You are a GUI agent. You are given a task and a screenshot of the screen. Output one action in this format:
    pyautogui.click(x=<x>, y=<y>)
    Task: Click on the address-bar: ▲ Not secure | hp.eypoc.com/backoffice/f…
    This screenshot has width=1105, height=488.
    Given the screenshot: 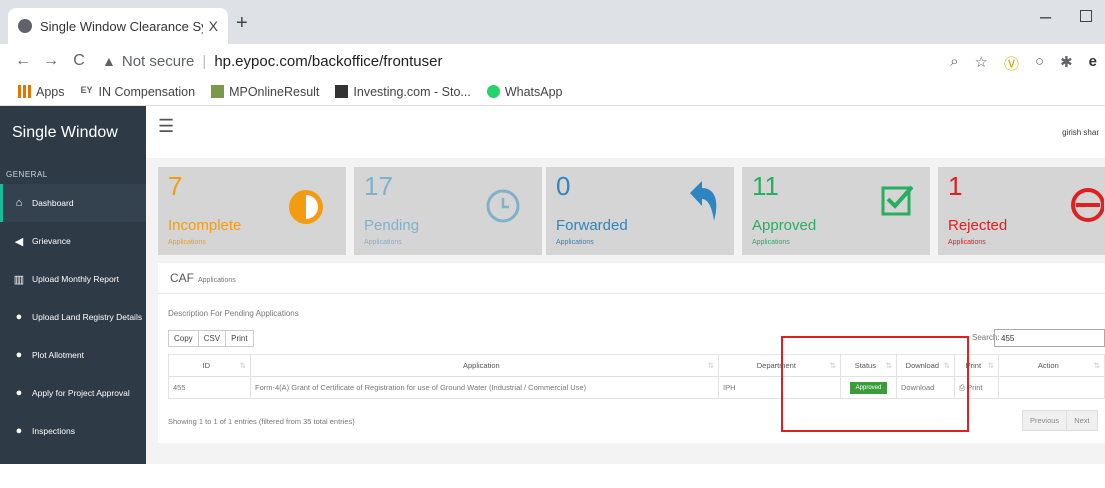 What is the action you would take?
    pyautogui.click(x=272, y=61)
    